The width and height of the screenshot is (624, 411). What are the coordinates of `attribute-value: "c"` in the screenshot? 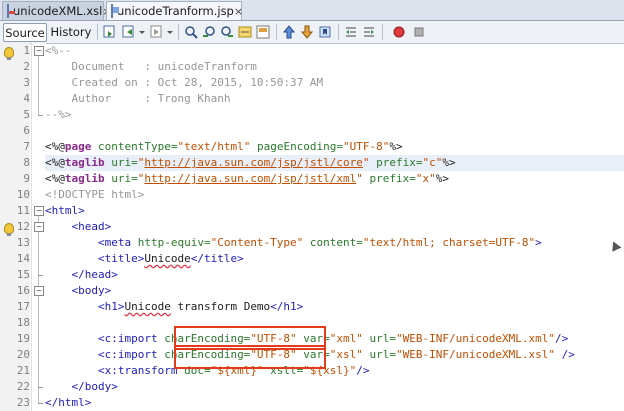 It's located at (432, 162).